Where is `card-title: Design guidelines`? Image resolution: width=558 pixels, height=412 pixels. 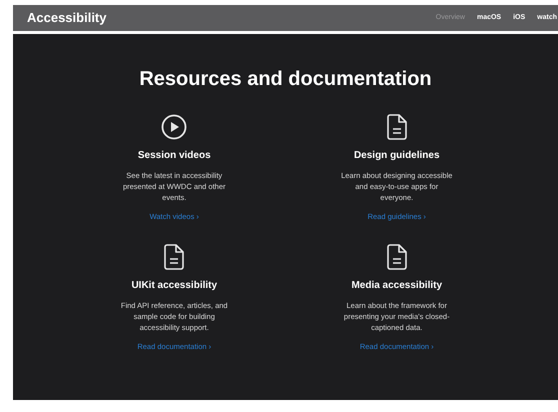
card-title: Design guidelines is located at coordinates (397, 156).